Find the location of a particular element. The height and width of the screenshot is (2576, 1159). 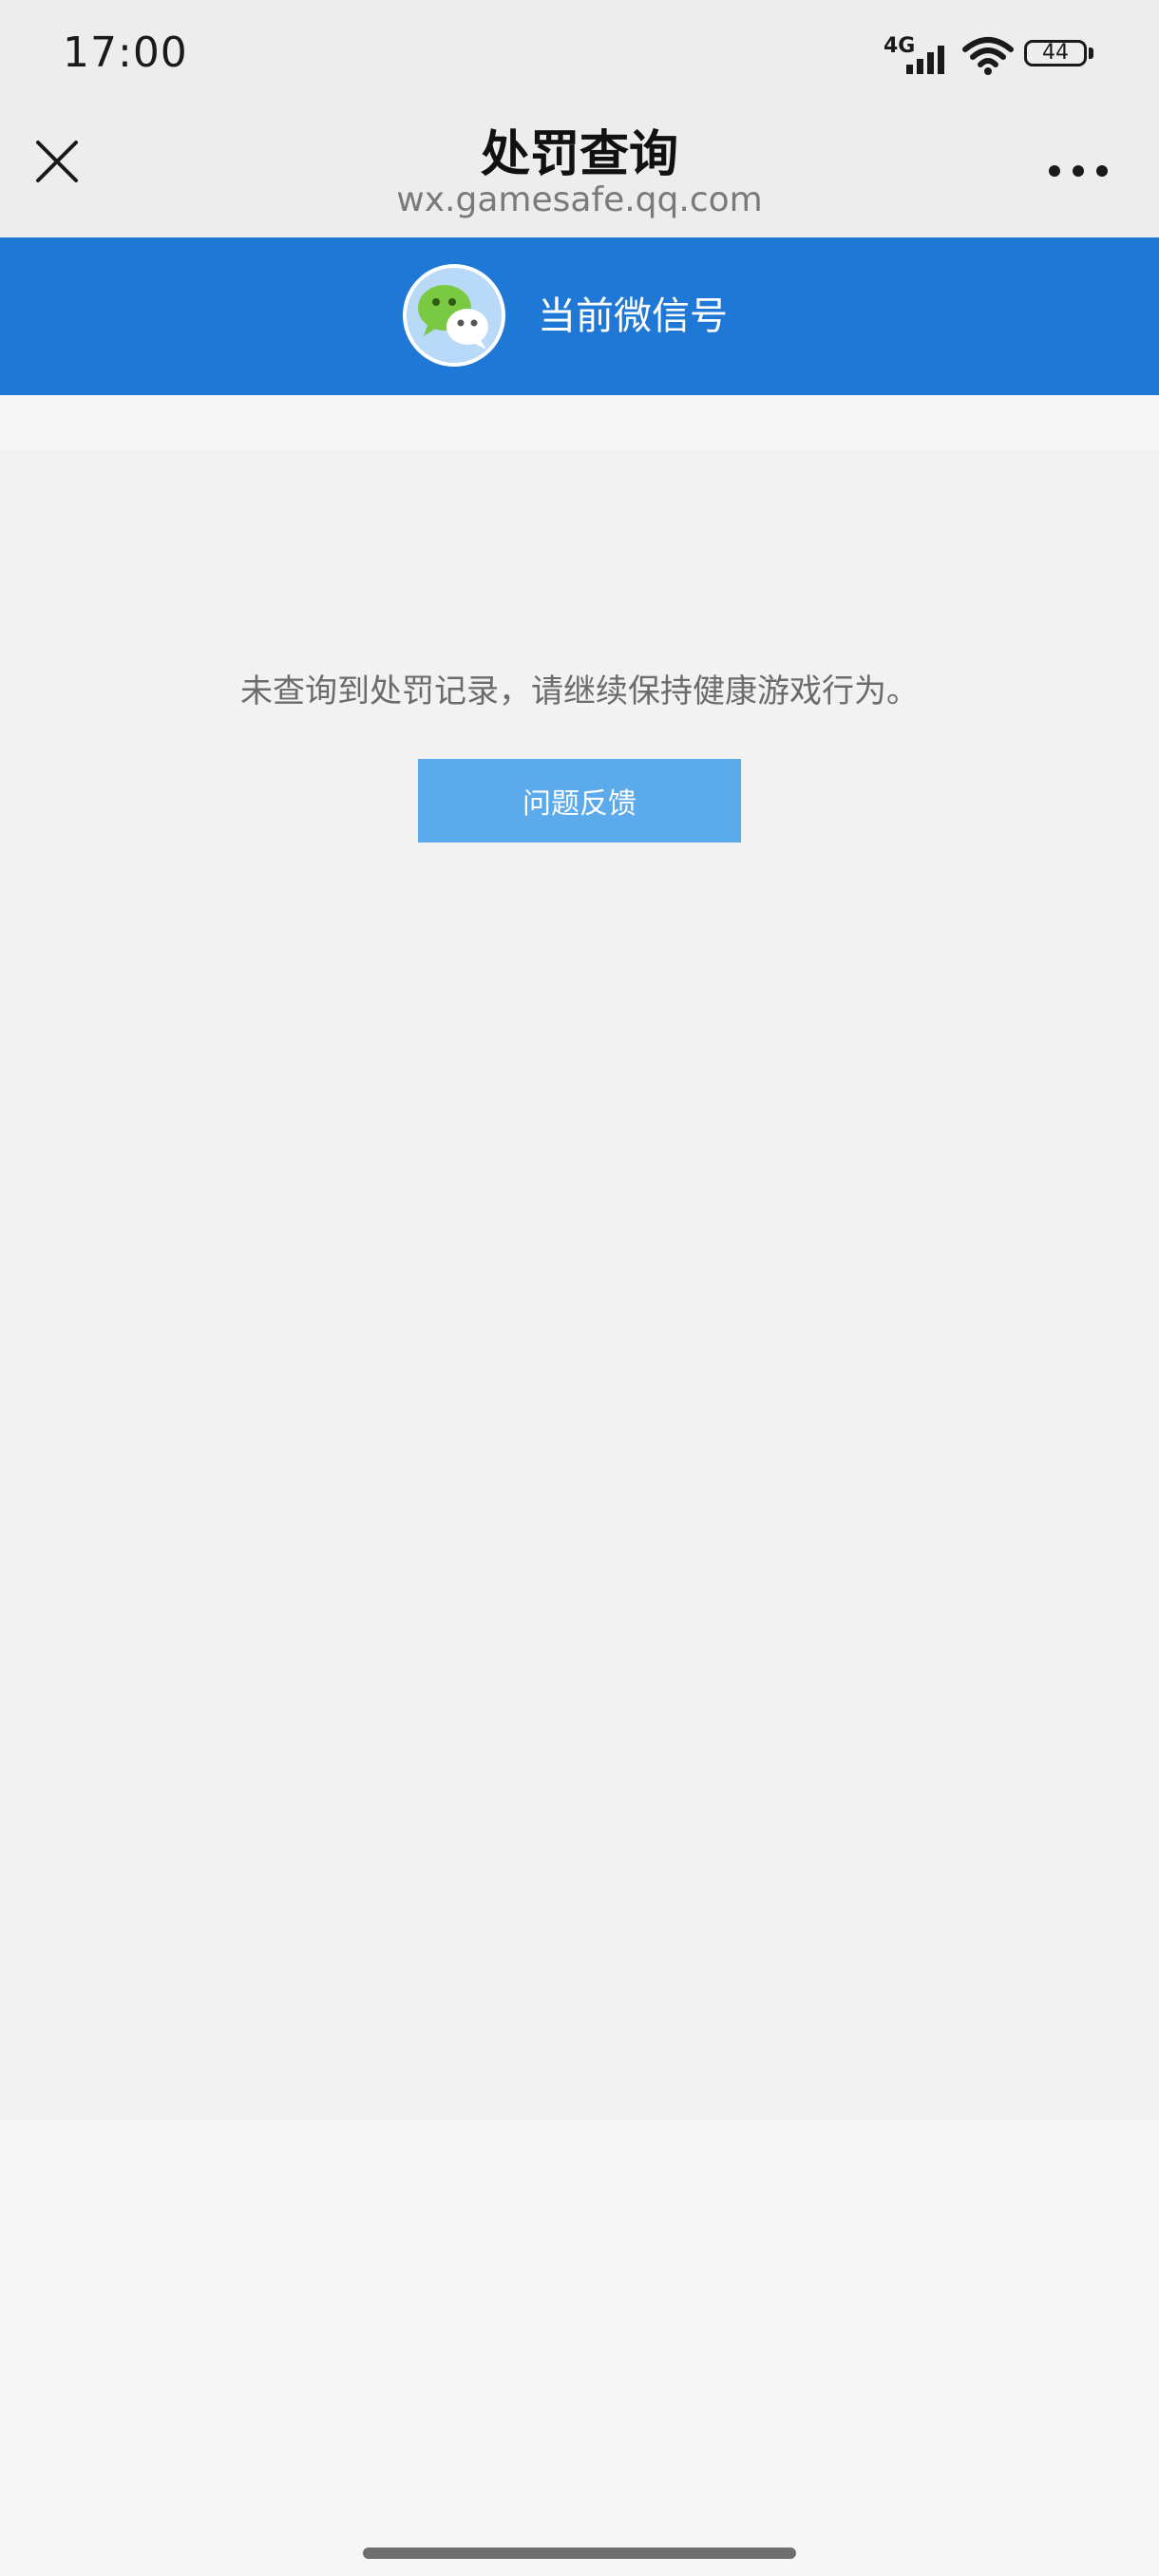

wechat-logo-icon is located at coordinates (453, 317).